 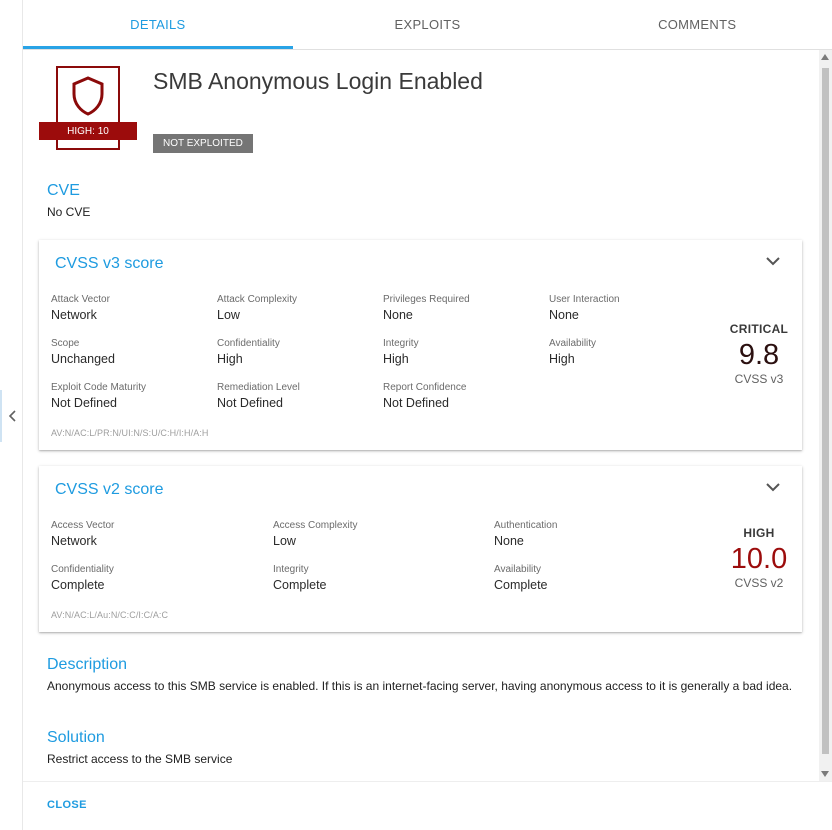 What do you see at coordinates (315, 534) in the screenshot?
I see `cvss2-metric: Access Complexity Low` at bounding box center [315, 534].